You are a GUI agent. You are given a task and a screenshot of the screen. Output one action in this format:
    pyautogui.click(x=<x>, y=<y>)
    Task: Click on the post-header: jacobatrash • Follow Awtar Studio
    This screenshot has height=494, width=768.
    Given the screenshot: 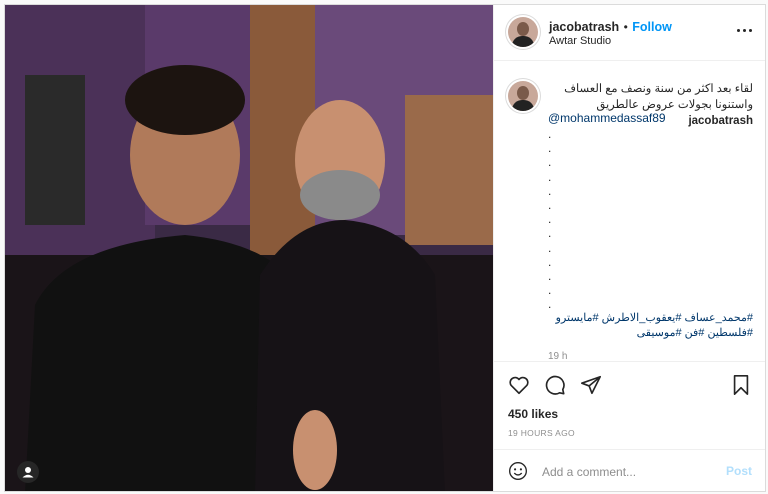 What is the action you would take?
    pyautogui.click(x=629, y=33)
    